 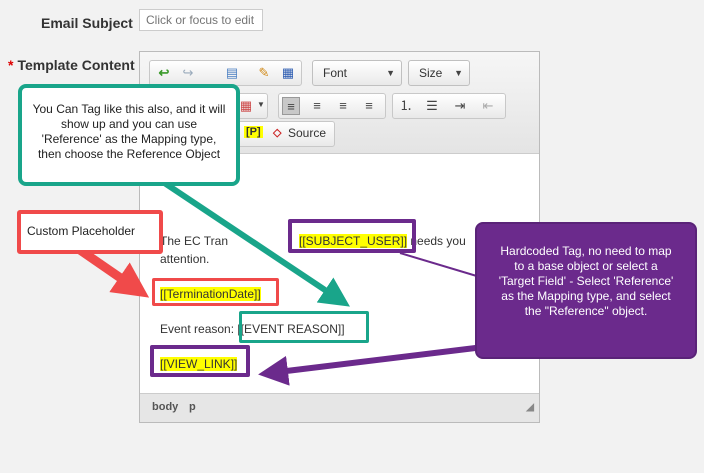 I want to click on teal-arrow, so click(x=254, y=242).